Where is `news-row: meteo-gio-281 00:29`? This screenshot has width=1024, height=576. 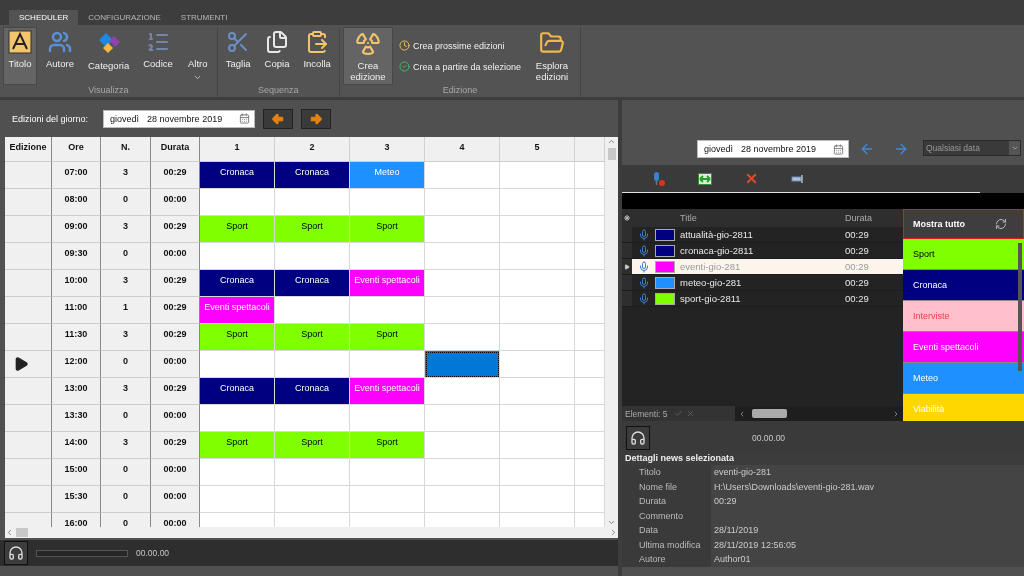
news-row: meteo-gio-281 00:29 is located at coordinates (762, 283).